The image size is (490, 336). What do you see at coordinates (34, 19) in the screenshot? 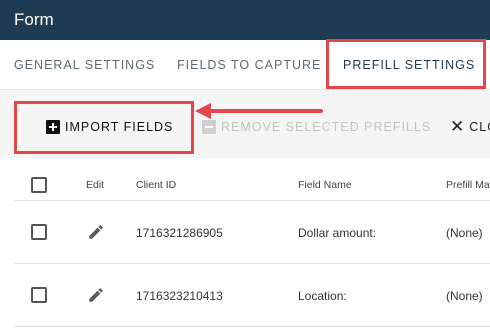
I see `app-title: Form` at bounding box center [34, 19].